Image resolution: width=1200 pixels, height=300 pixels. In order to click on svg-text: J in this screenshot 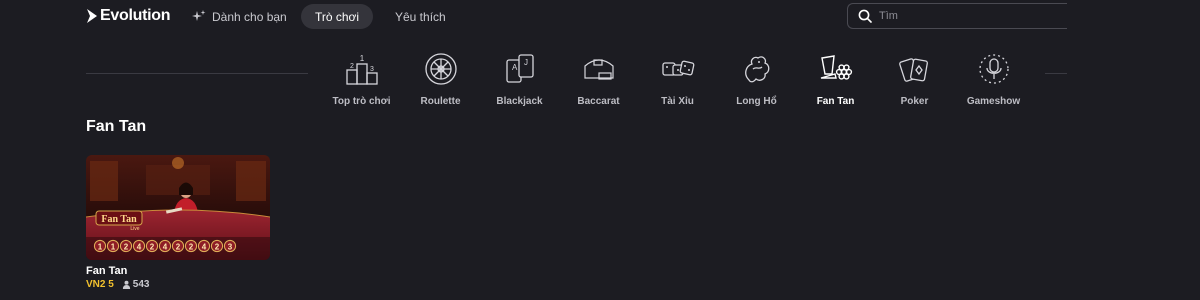, I will do `click(526, 62)`.